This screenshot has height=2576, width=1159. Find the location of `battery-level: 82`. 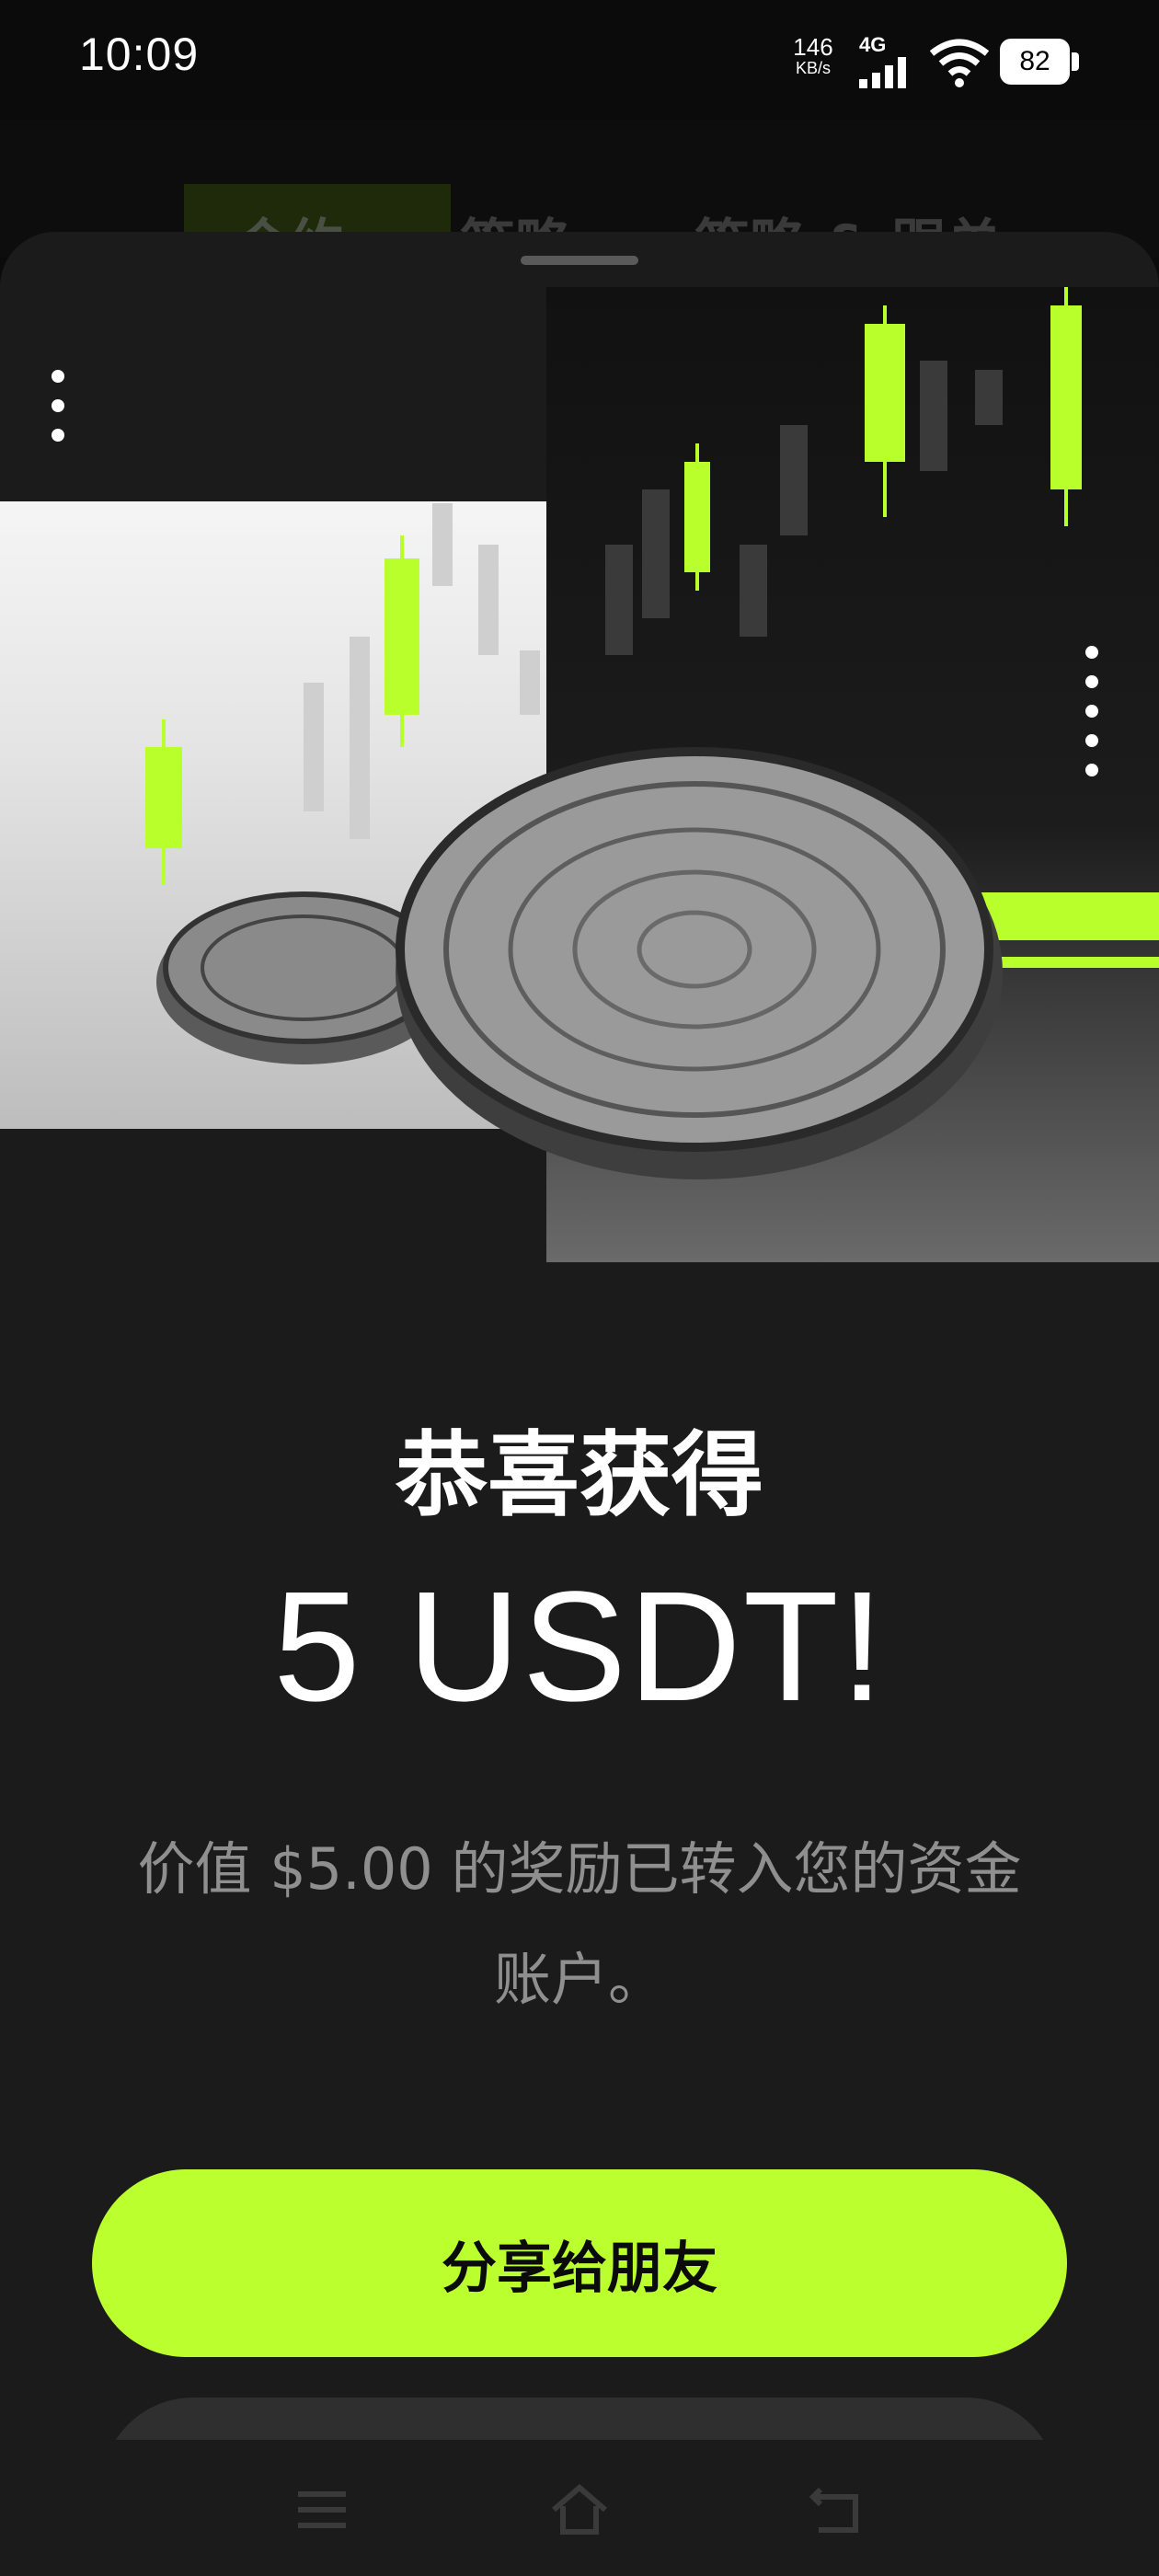

battery-level: 82 is located at coordinates (1035, 62).